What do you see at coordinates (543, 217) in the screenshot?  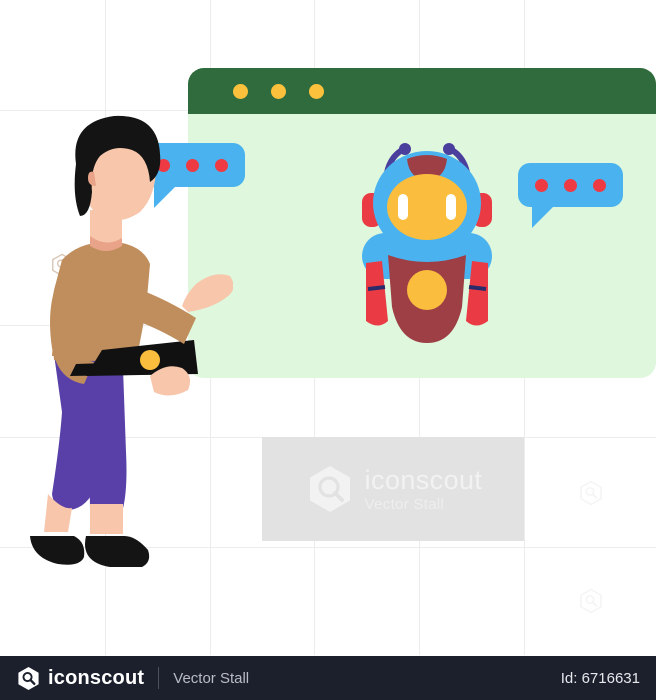 I see `right-speech-bubble-tail` at bounding box center [543, 217].